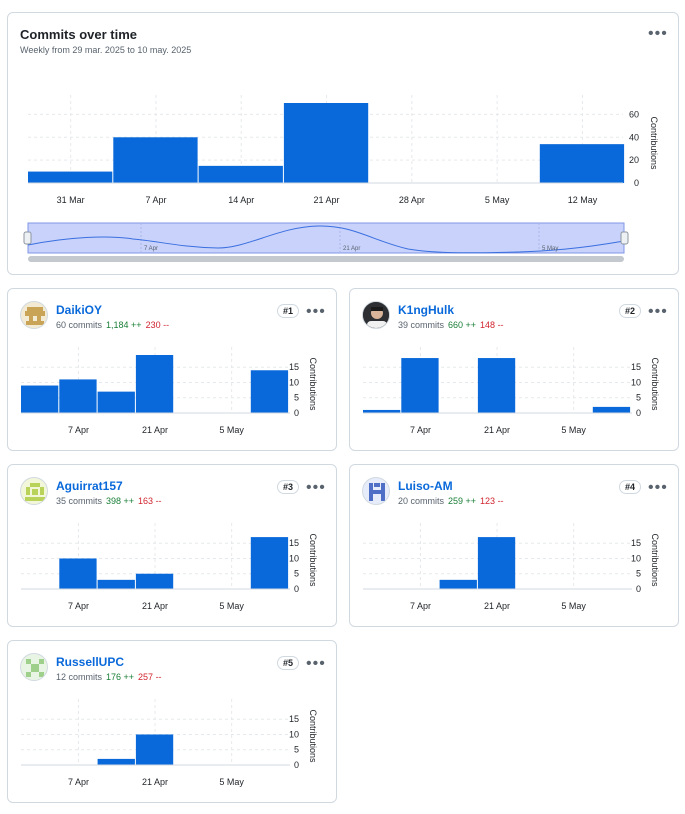 This screenshot has width=685, height=814. I want to click on x-tick-label: 14 Apr, so click(241, 200).